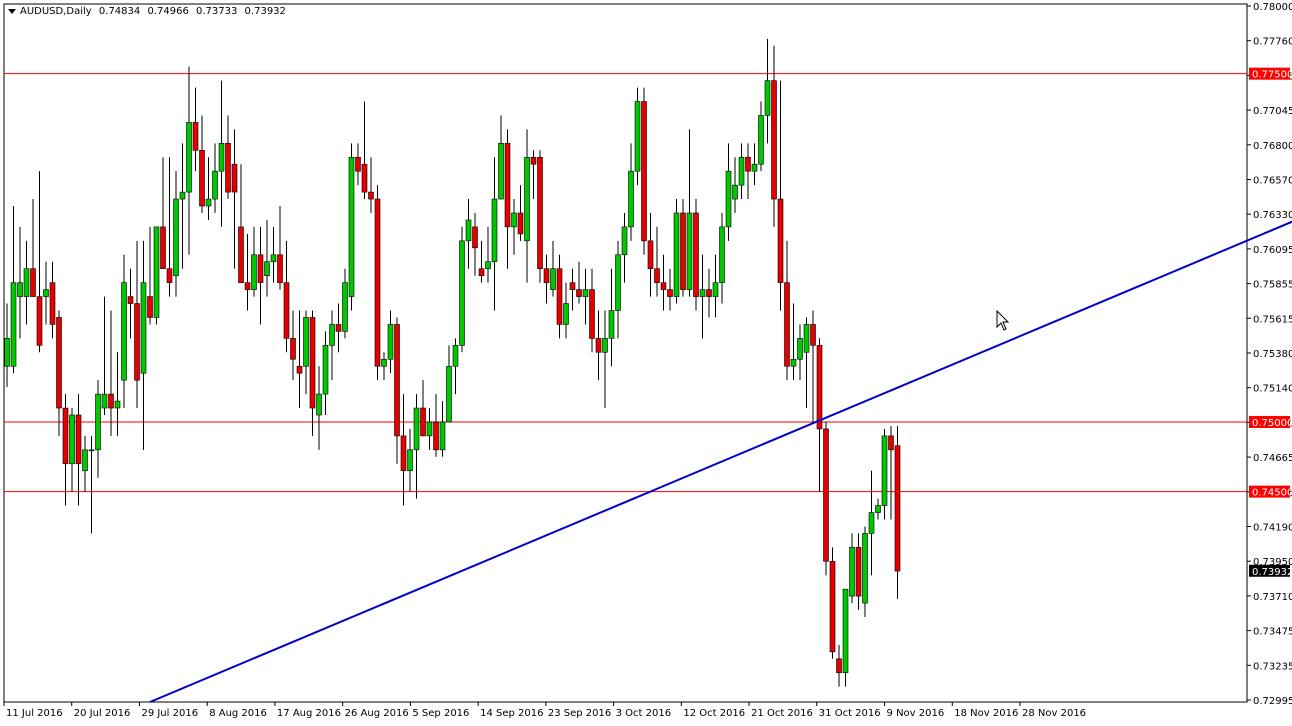 The height and width of the screenshot is (726, 1292). Describe the element at coordinates (34, 713) in the screenshot. I see `x-tick-label: 11 Jul 2016` at that location.